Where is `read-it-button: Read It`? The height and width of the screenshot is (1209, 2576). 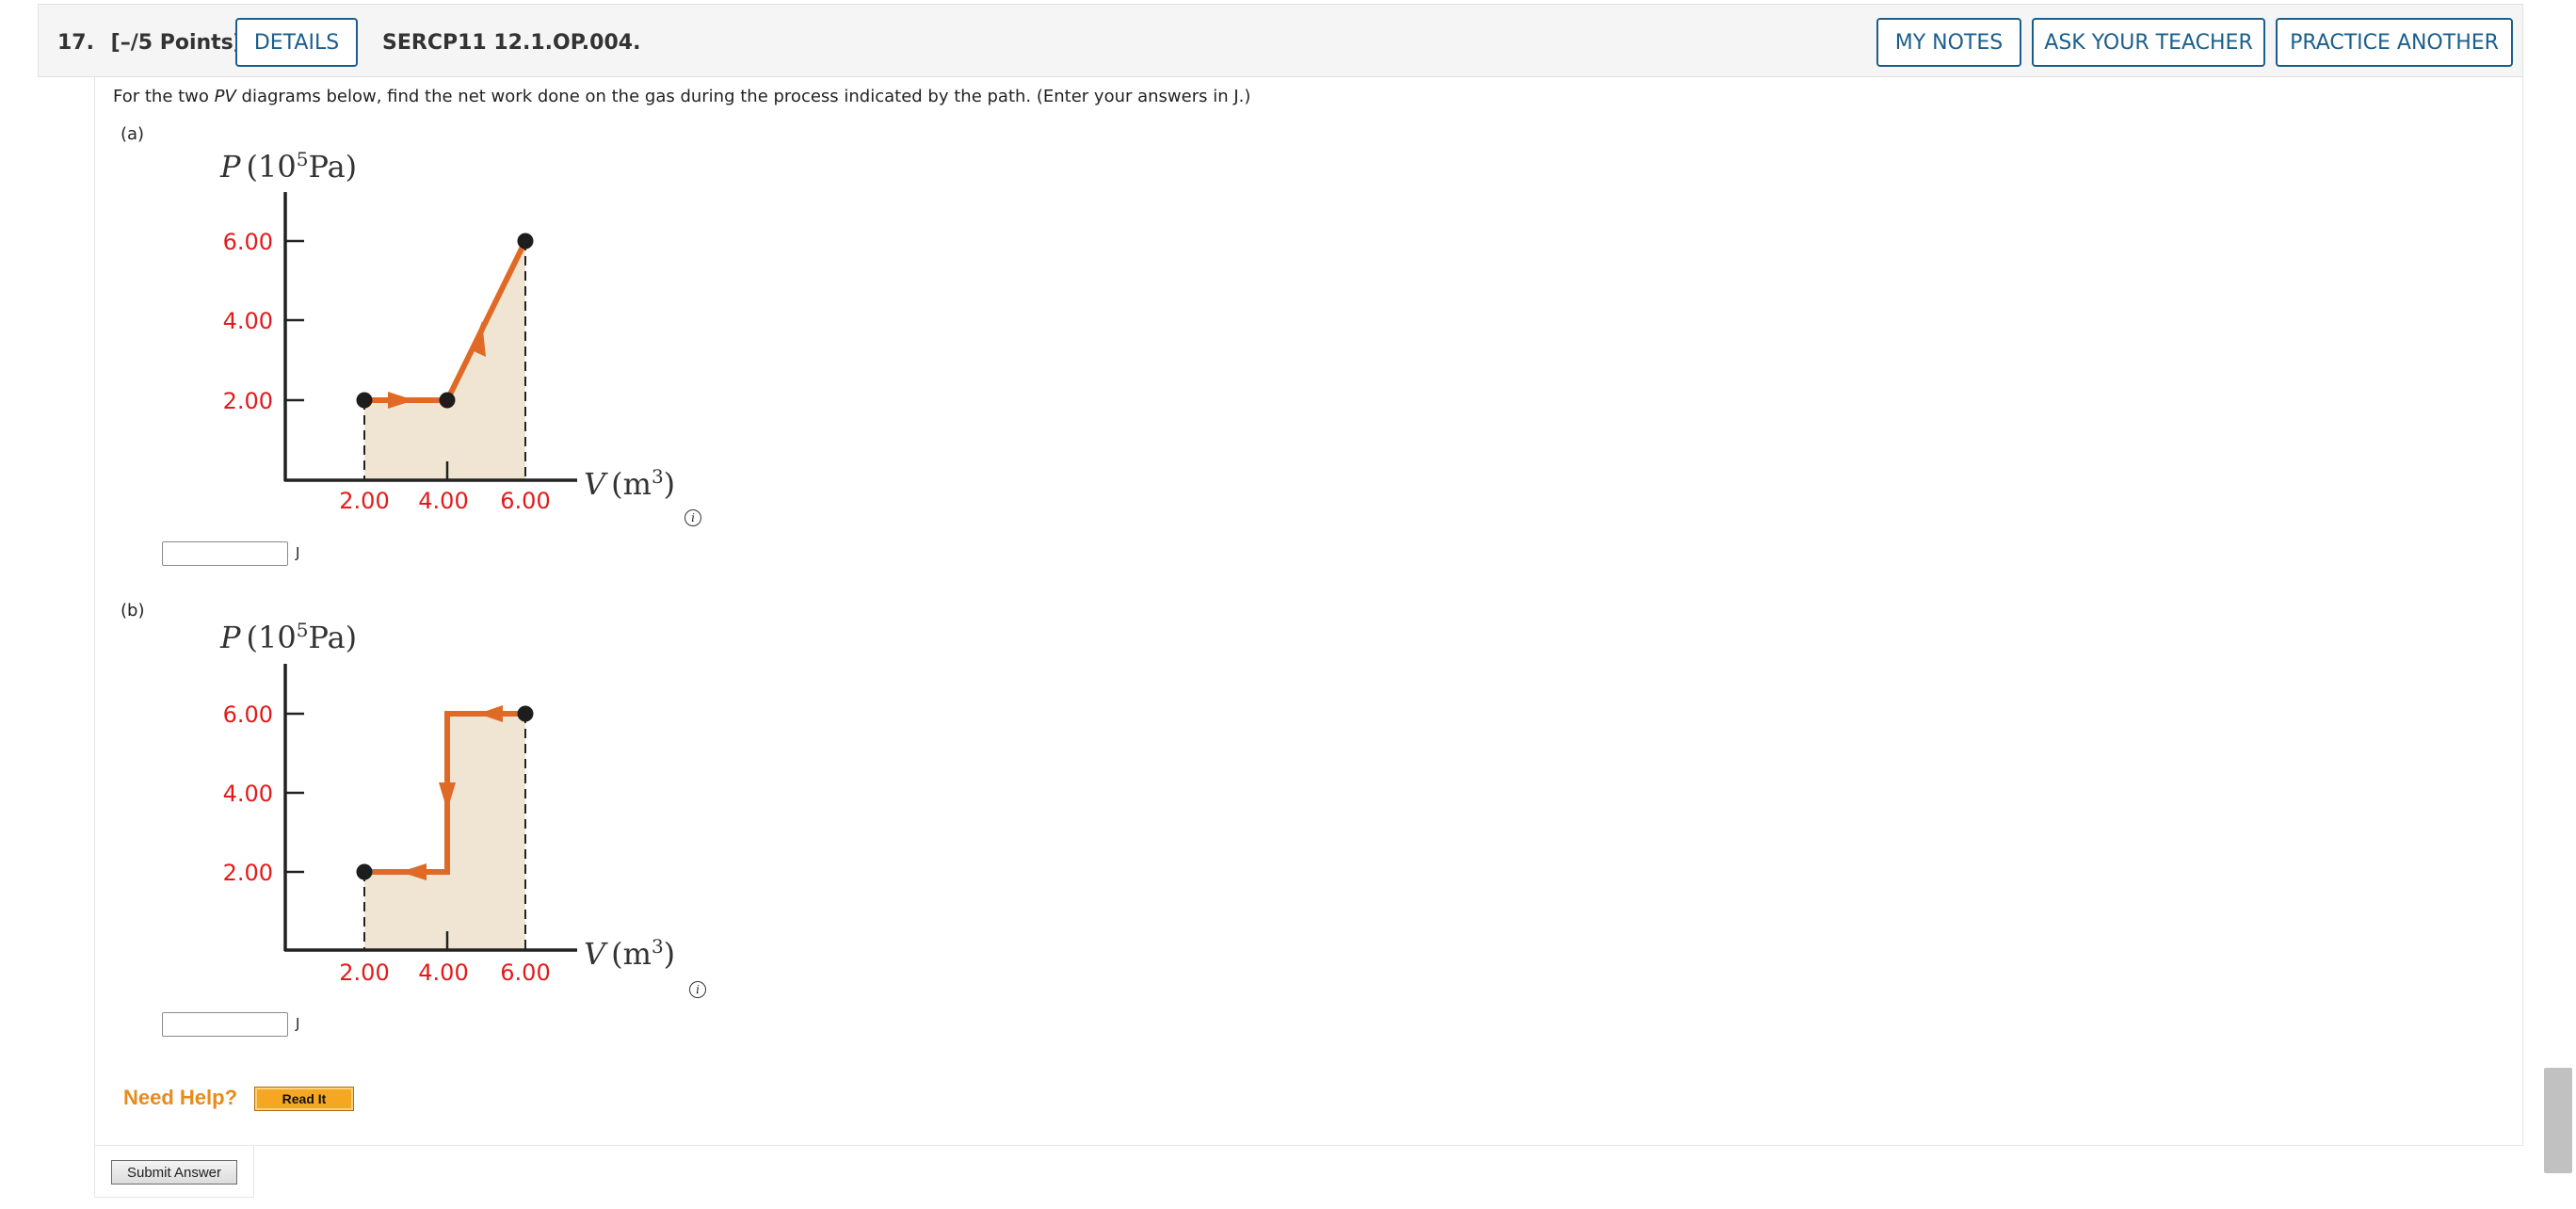 read-it-button: Read It is located at coordinates (304, 1099).